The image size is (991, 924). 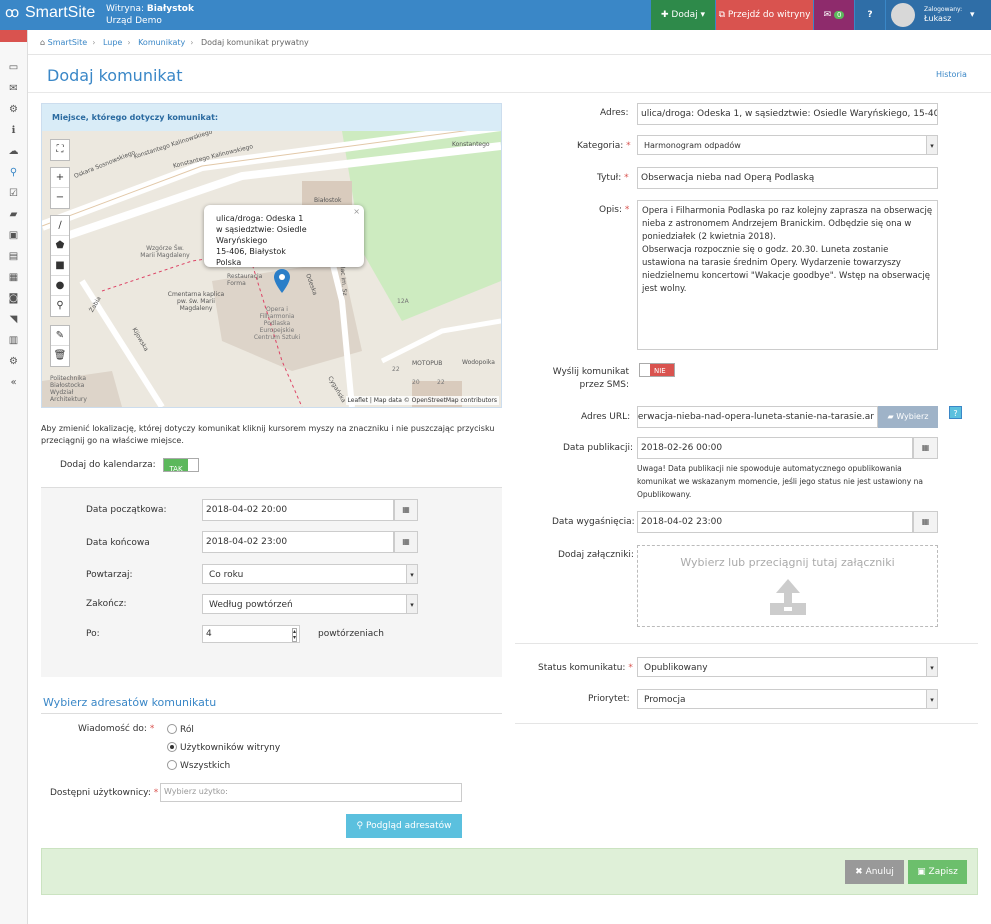 What do you see at coordinates (60, 306) in the screenshot?
I see `marker-icon: ⚲` at bounding box center [60, 306].